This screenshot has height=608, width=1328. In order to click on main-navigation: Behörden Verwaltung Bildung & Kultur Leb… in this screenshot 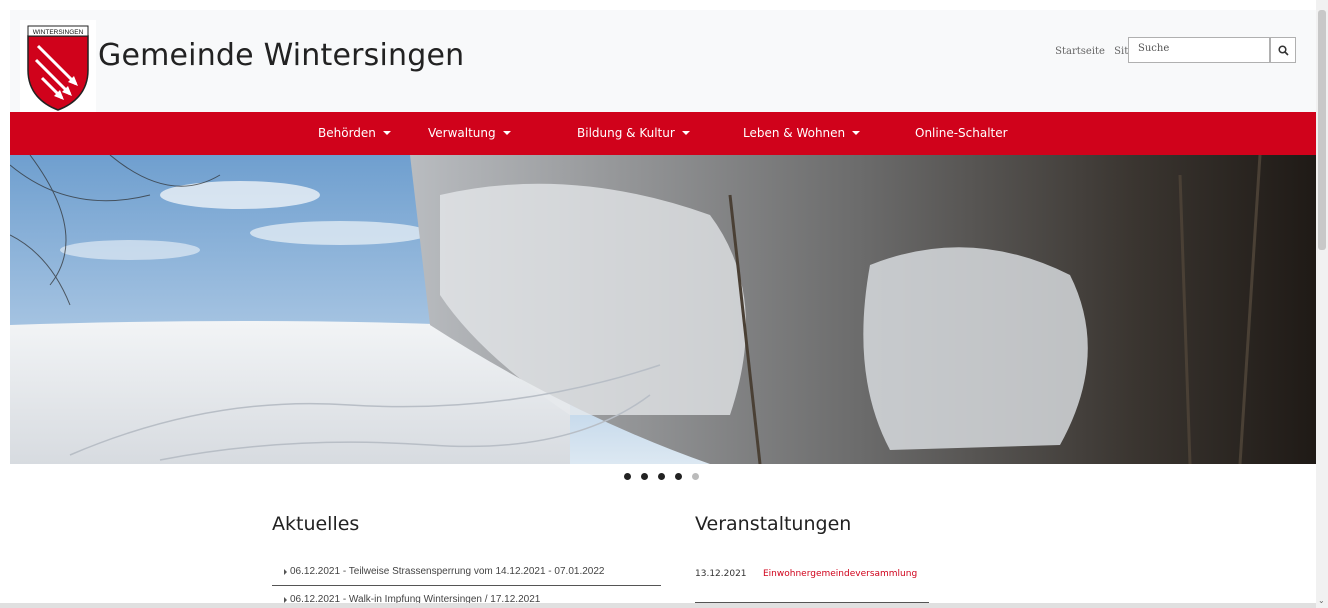, I will do `click(663, 133)`.